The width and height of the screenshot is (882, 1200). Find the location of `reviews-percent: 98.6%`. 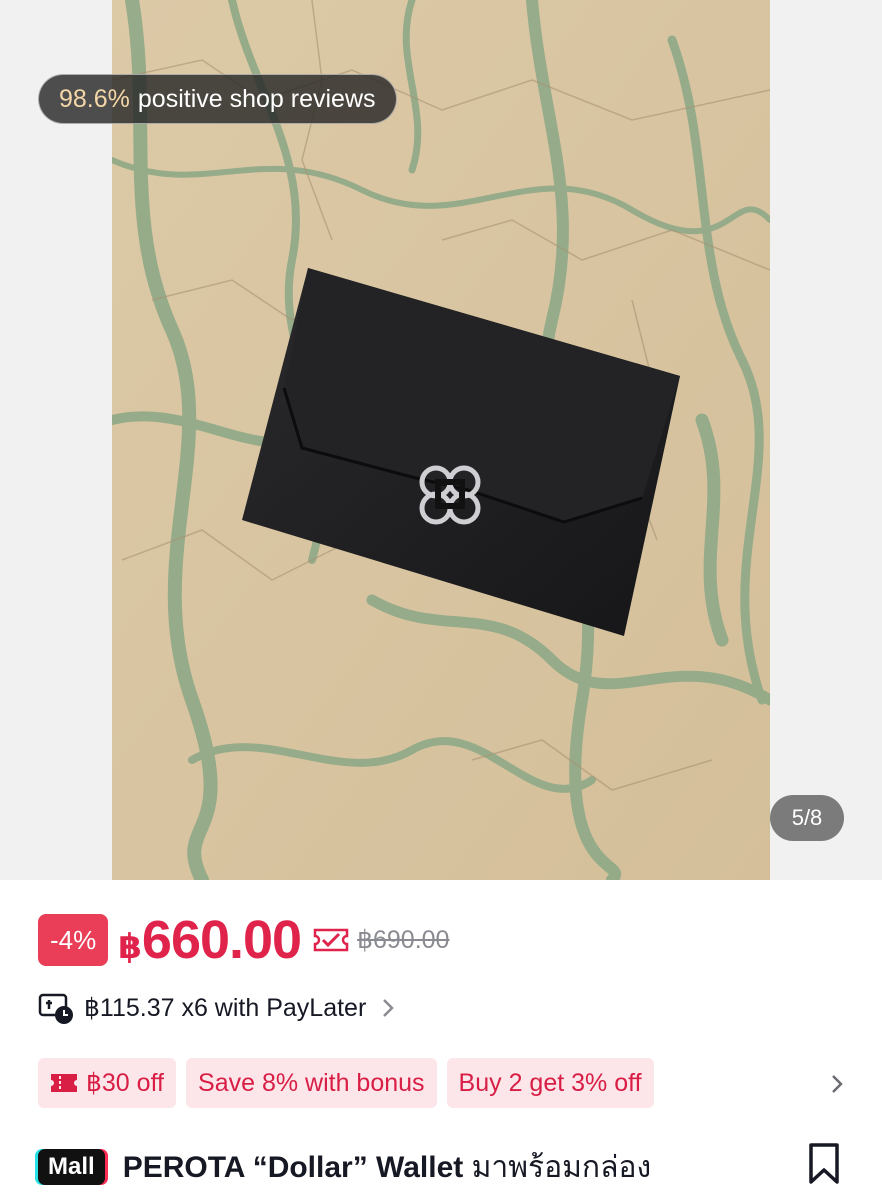

reviews-percent: 98.6% is located at coordinates (94, 98).